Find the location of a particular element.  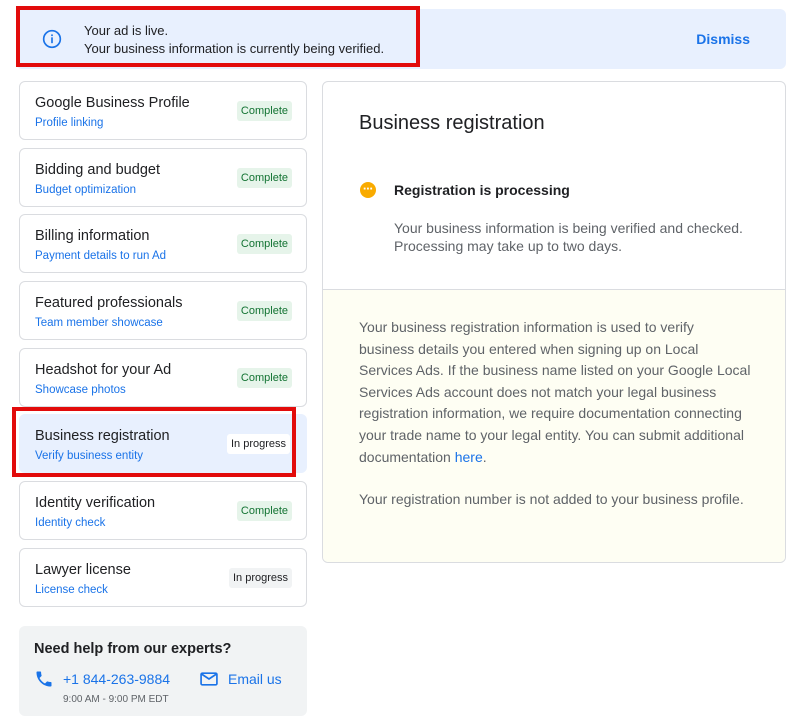

step-title: Identity verification is located at coordinates (95, 503).